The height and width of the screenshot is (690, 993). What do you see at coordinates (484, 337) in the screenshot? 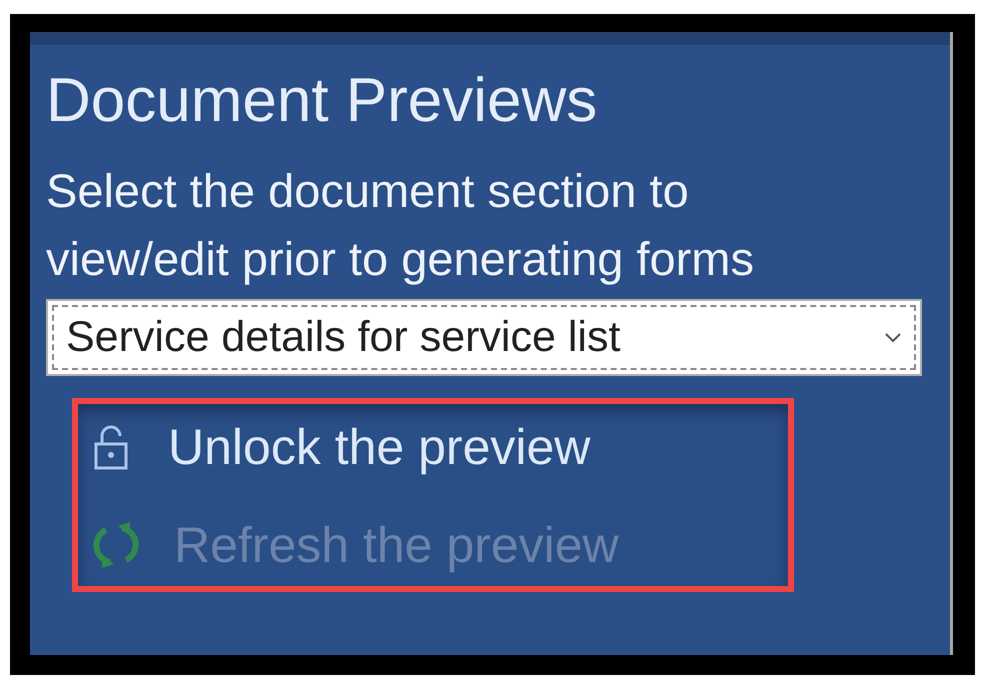
I see `section-dropdown: Service details for service list` at bounding box center [484, 337].